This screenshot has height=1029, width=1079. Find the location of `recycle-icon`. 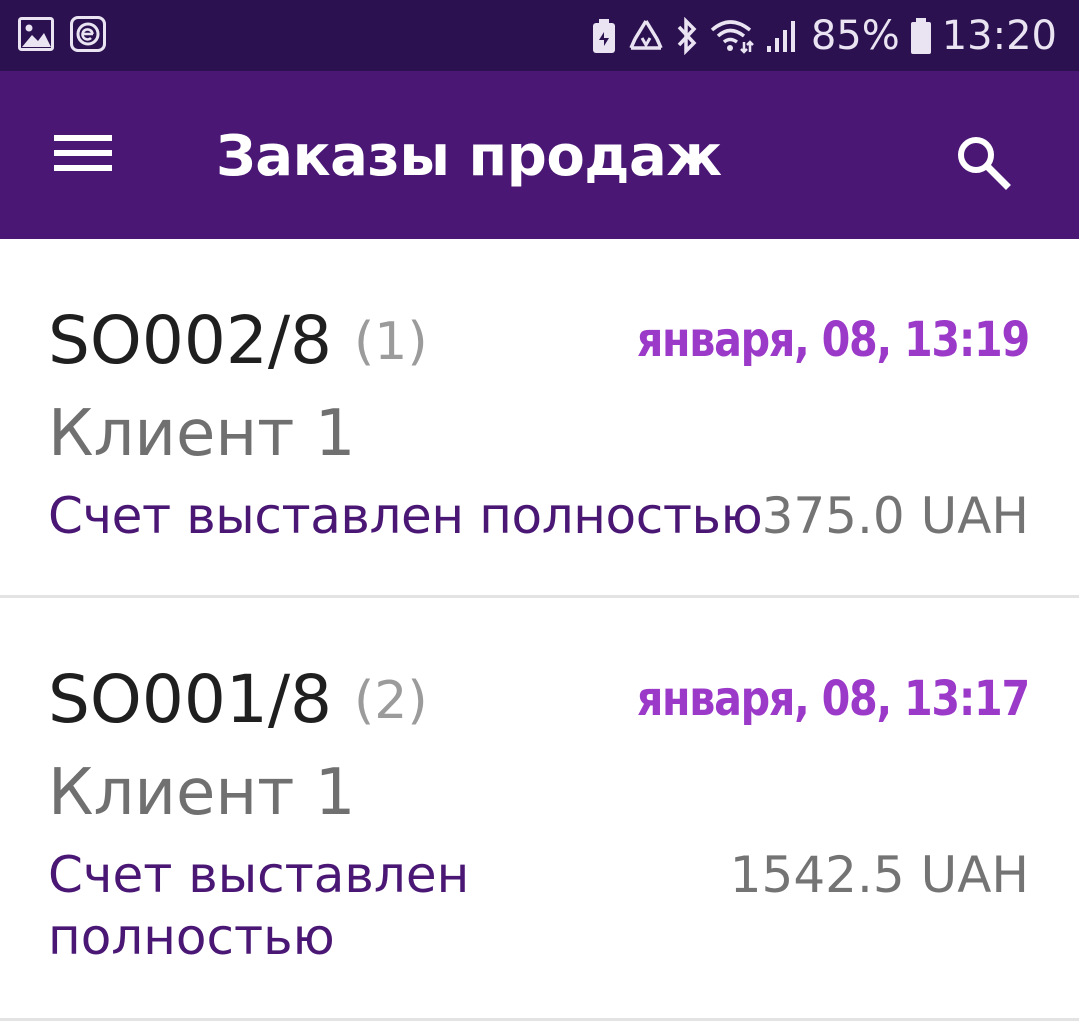

recycle-icon is located at coordinates (646, 36).